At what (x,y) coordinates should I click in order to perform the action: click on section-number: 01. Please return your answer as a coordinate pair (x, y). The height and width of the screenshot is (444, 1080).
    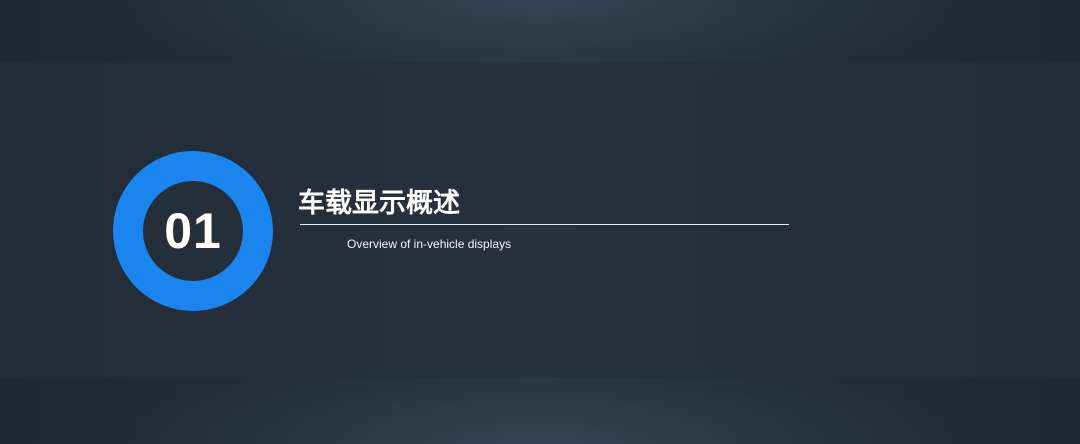
    Looking at the image, I should click on (193, 231).